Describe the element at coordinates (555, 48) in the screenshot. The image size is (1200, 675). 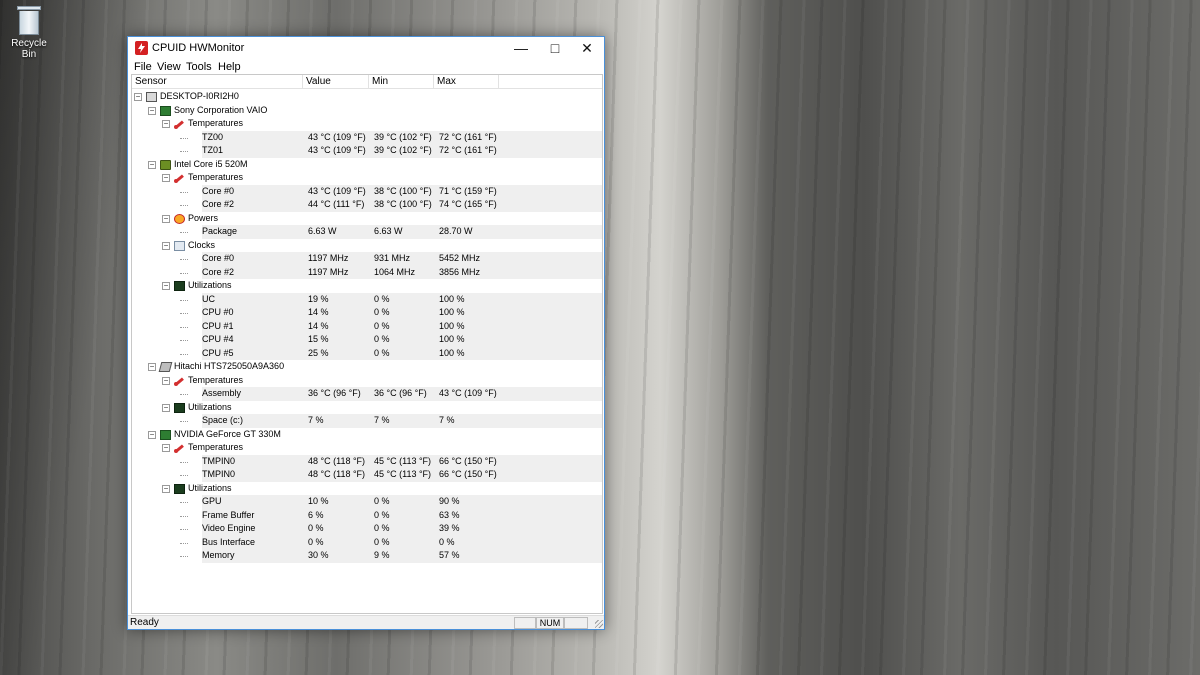
I see `maximize-button: □` at that location.